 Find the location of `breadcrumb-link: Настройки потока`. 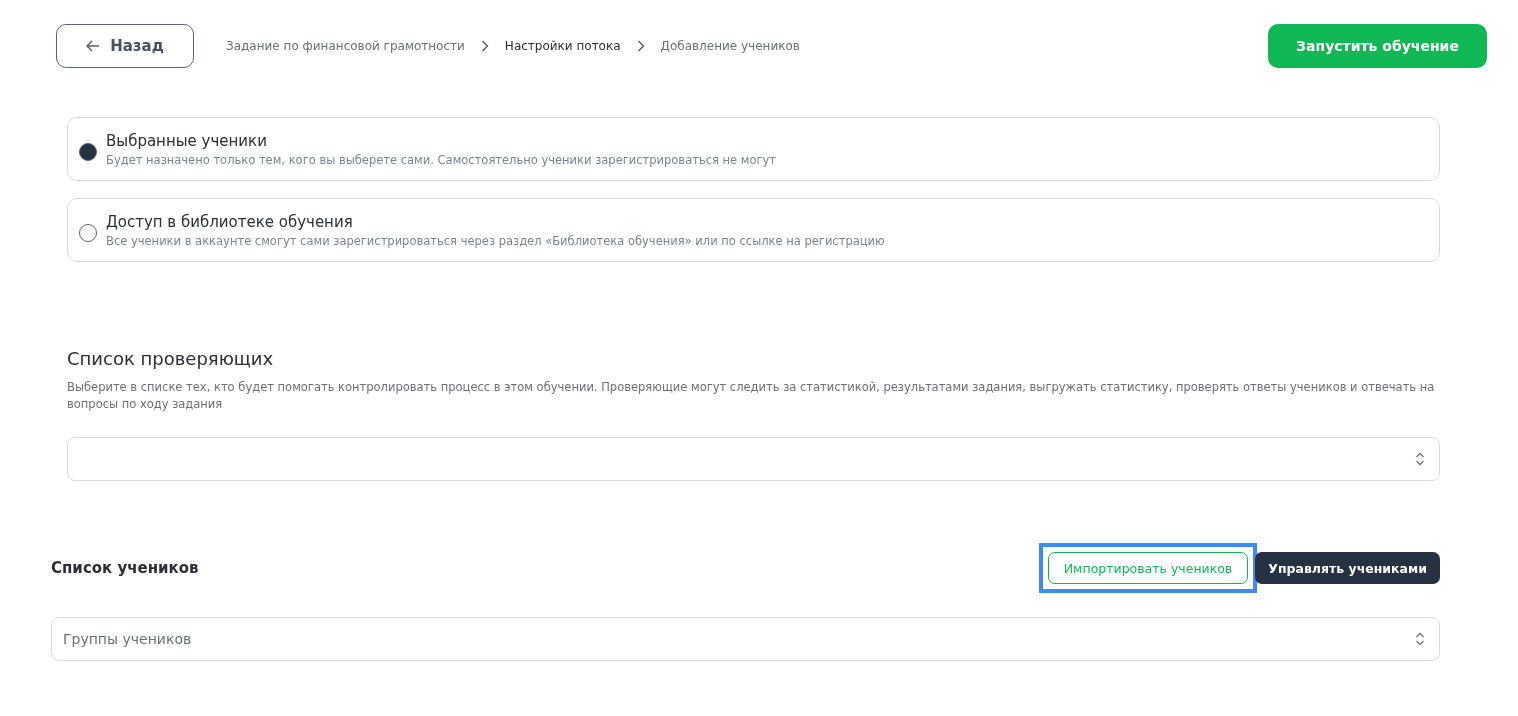

breadcrumb-link: Настройки потока is located at coordinates (562, 46).